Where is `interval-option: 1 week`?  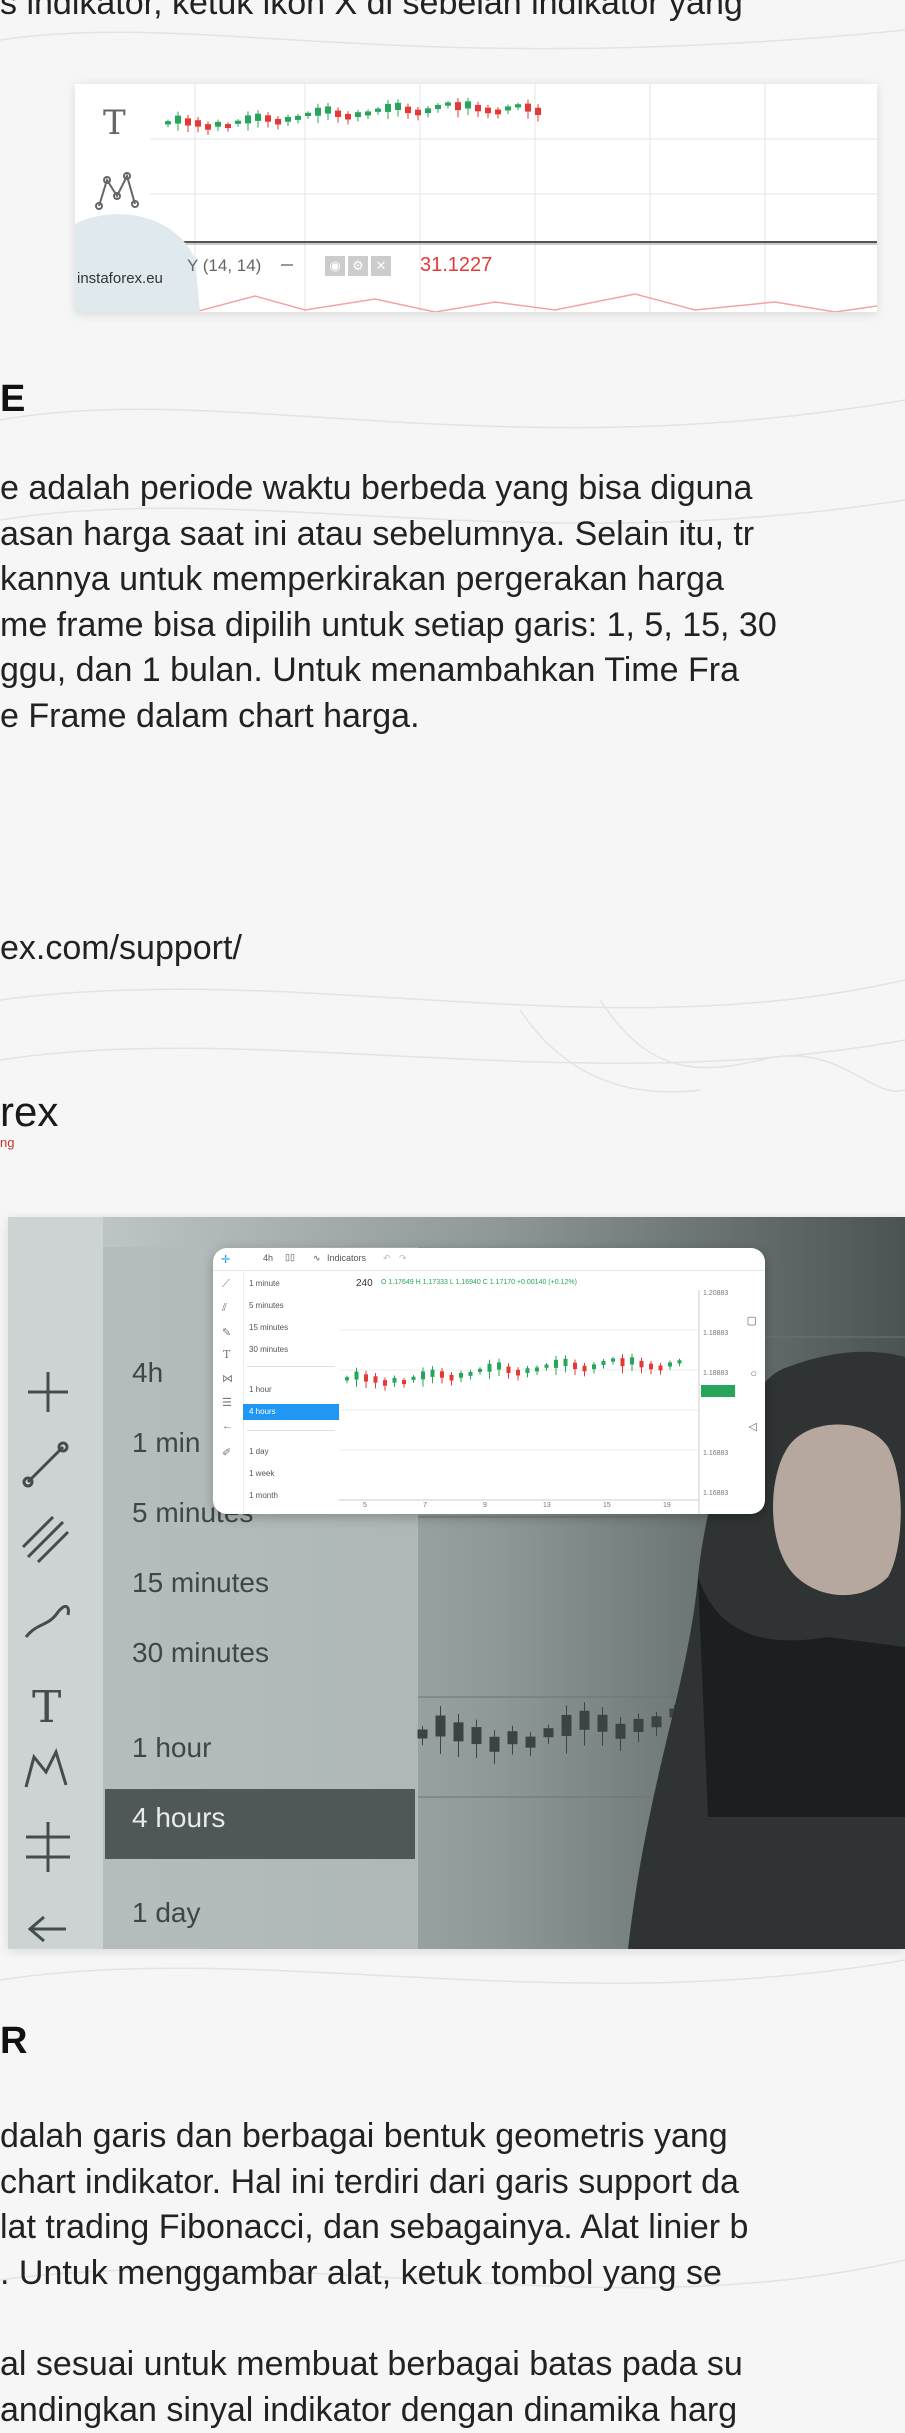
interval-option: 1 week is located at coordinates (291, 1474).